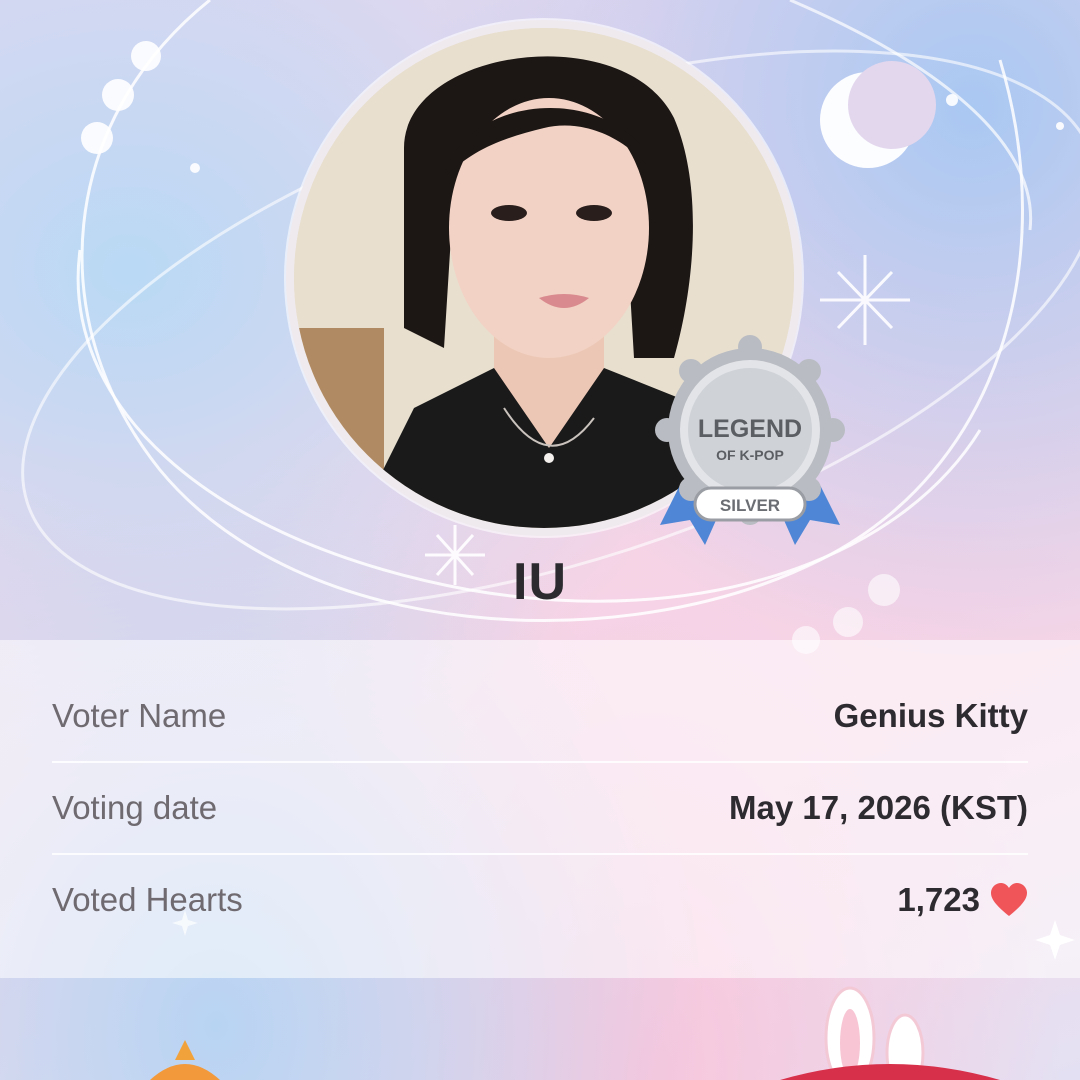 This screenshot has height=1080, width=1080. I want to click on voted-hearts-label: Voted Hearts, so click(147, 899).